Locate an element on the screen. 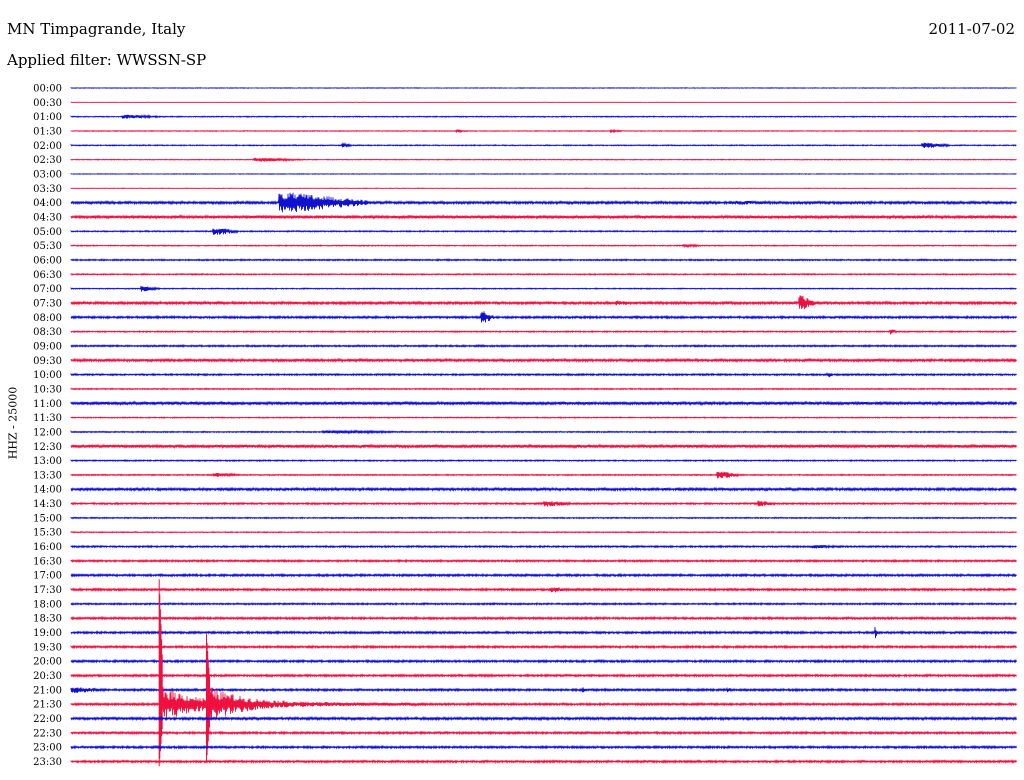 This screenshot has width=1024, height=780. tick-label-2130: 21:30 is located at coordinates (47, 705).